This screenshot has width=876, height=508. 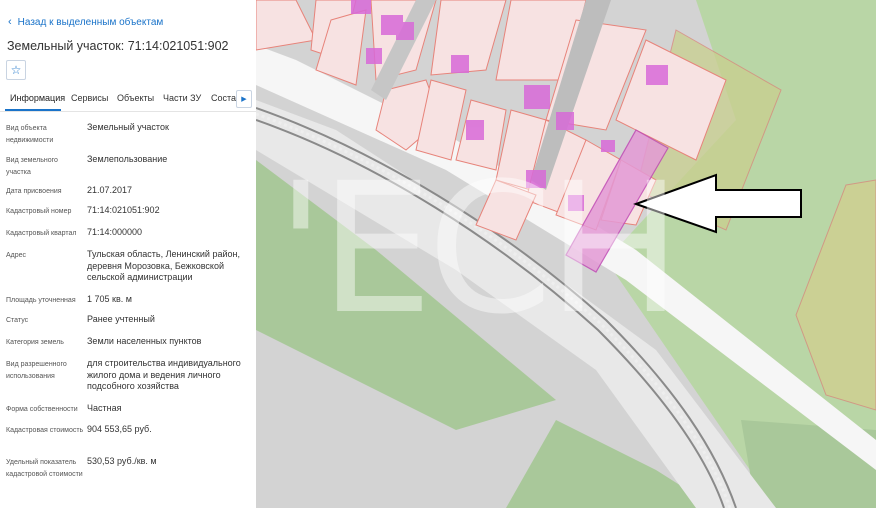 I want to click on row-label: Кадастровый номер, so click(x=39, y=211).